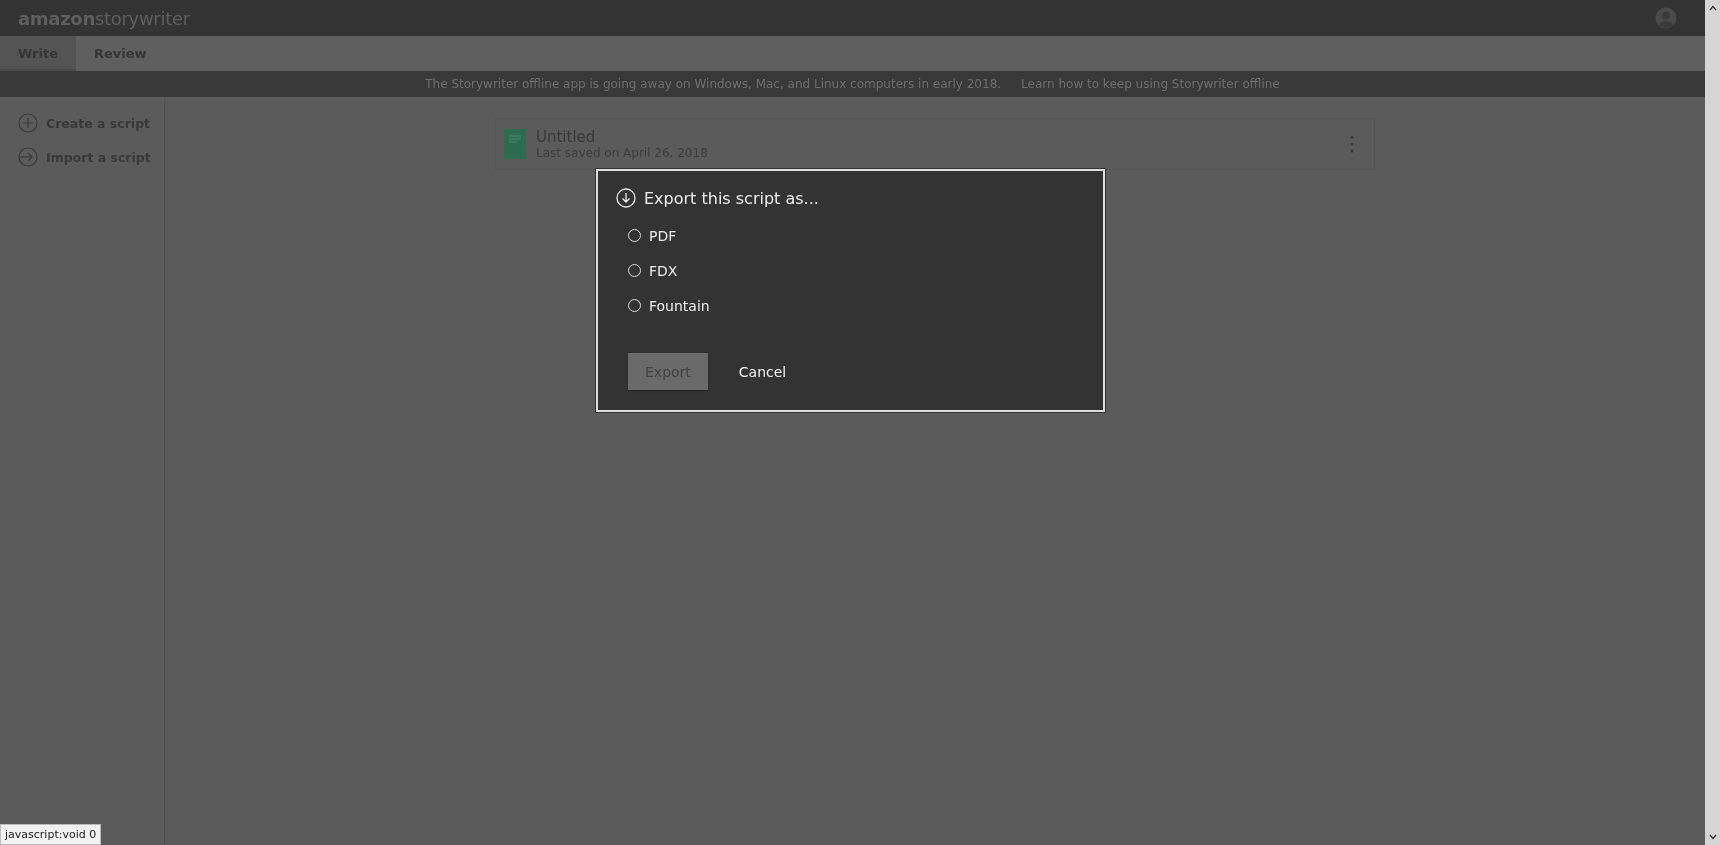 This screenshot has height=845, width=1720. Describe the element at coordinates (28, 123) in the screenshot. I see `plus-circle-icon` at that location.